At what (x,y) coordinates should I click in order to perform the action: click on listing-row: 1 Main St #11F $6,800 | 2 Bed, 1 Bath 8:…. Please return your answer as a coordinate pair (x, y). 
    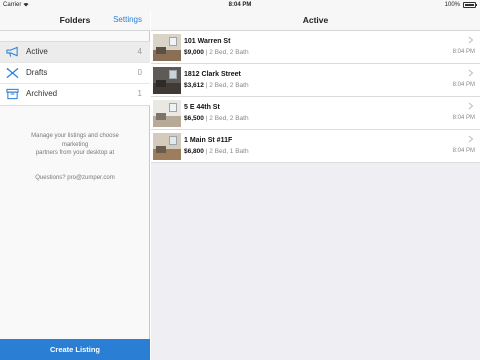
    Looking at the image, I should click on (315, 146).